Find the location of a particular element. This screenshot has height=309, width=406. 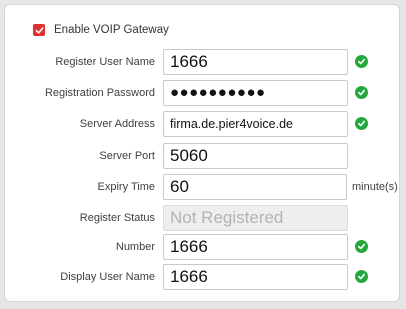

display-user-name-label: Display User Name is located at coordinates (107, 277).